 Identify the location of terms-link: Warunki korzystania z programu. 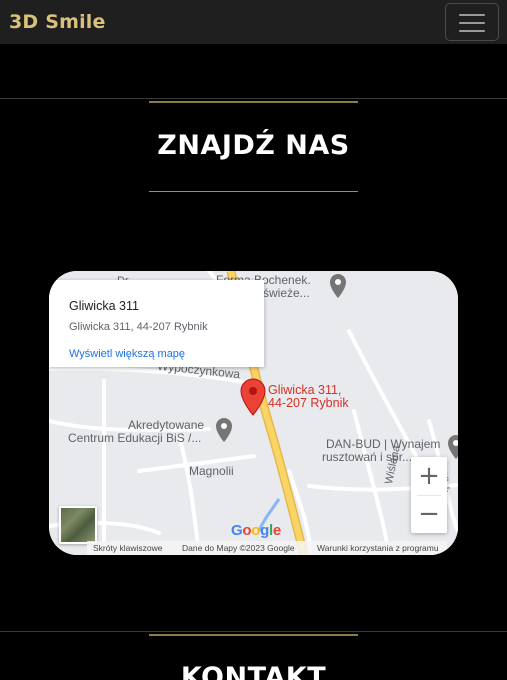
(378, 548).